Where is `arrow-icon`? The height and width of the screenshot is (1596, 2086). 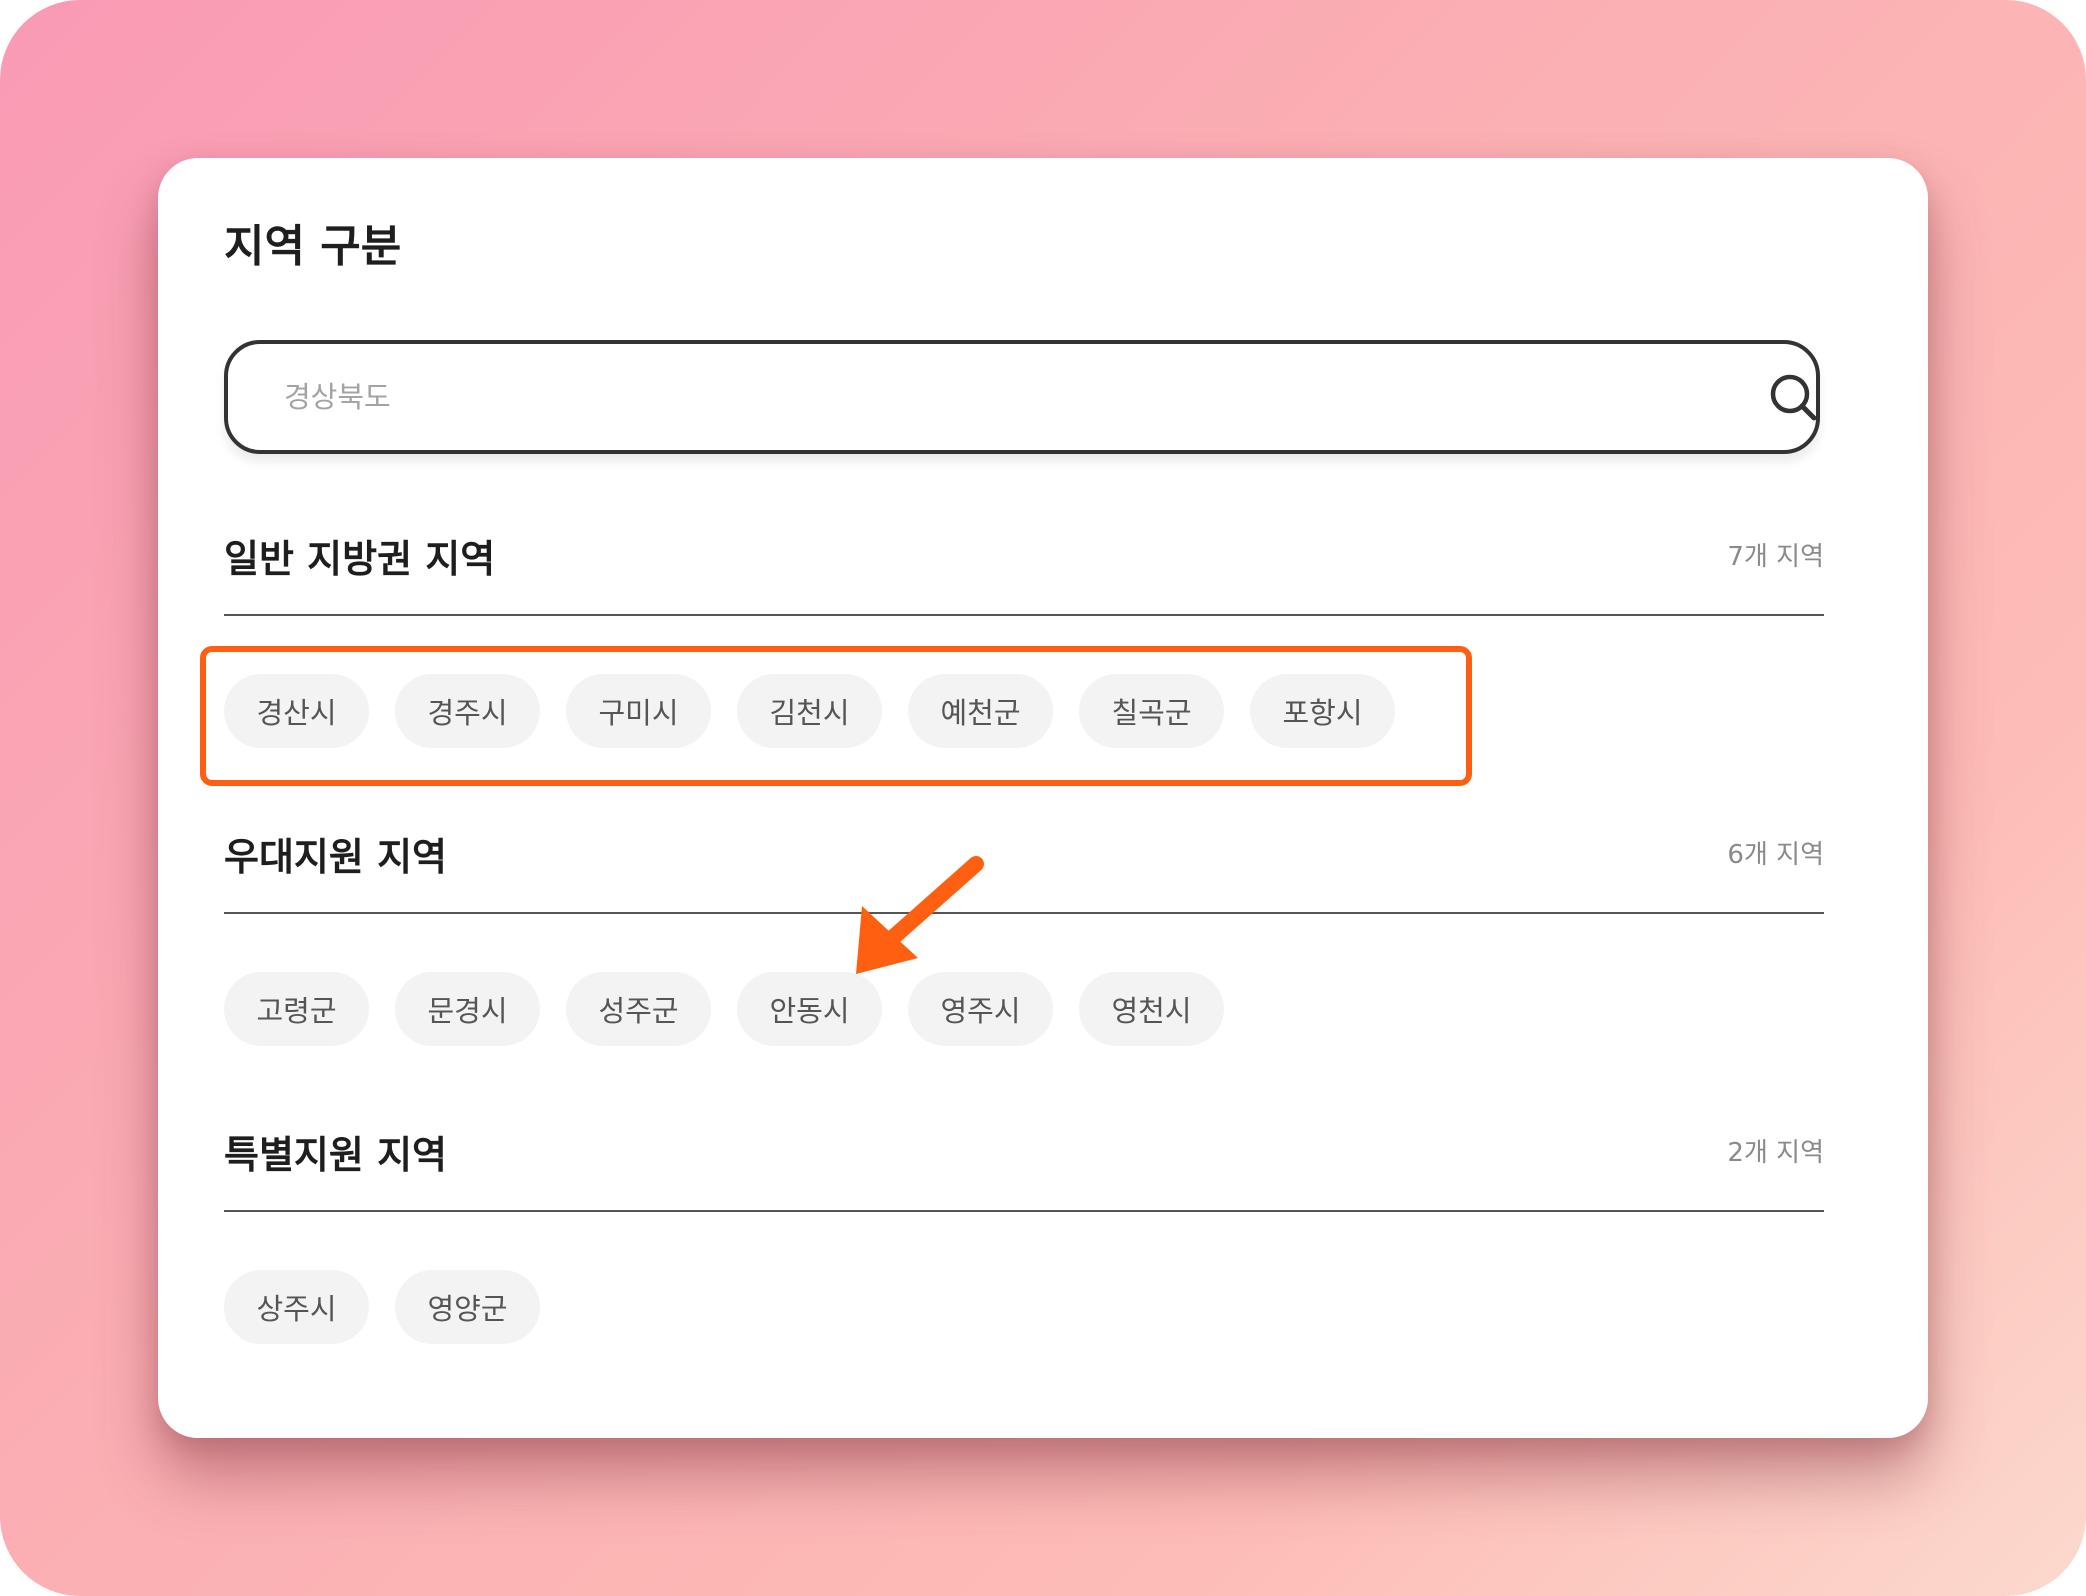
arrow-icon is located at coordinates (920, 915).